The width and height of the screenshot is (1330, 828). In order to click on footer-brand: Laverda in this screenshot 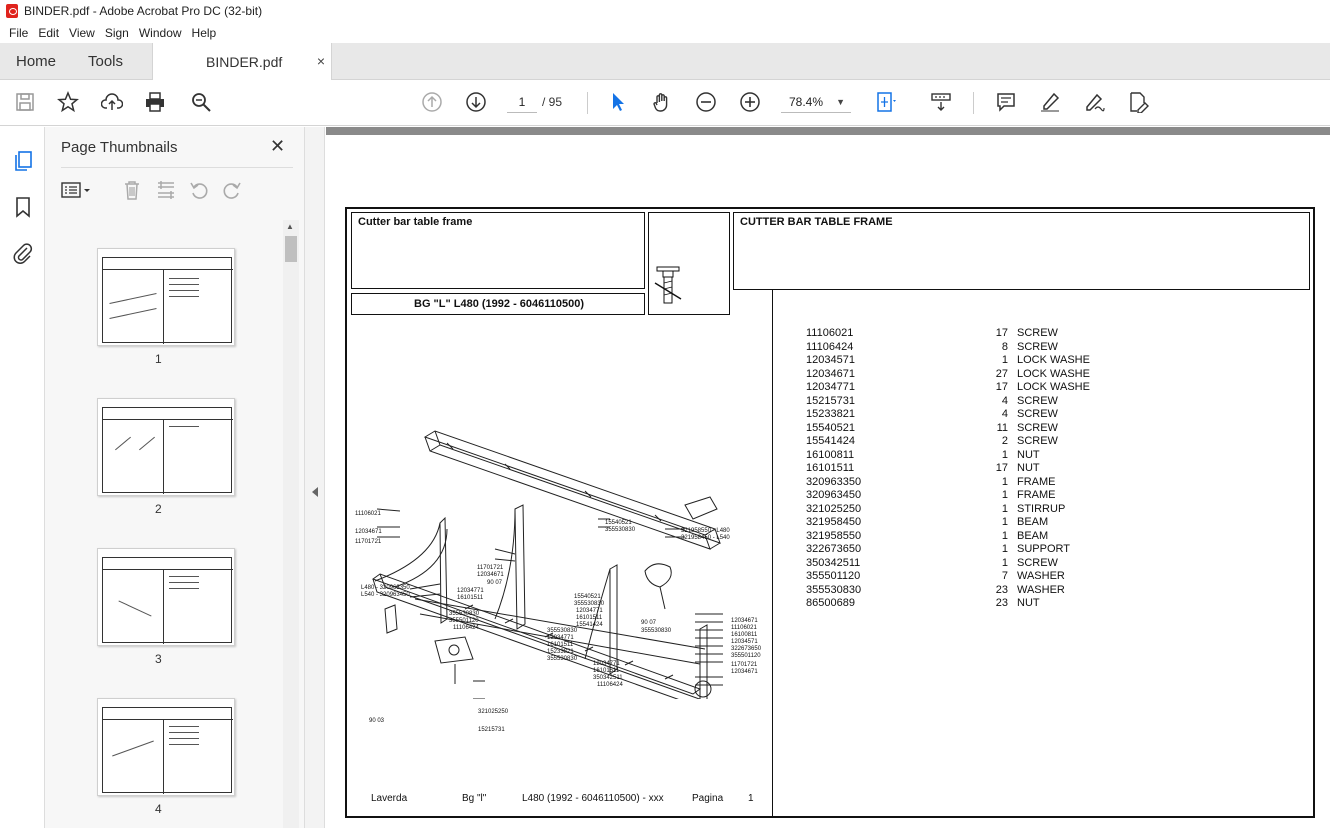, I will do `click(389, 798)`.